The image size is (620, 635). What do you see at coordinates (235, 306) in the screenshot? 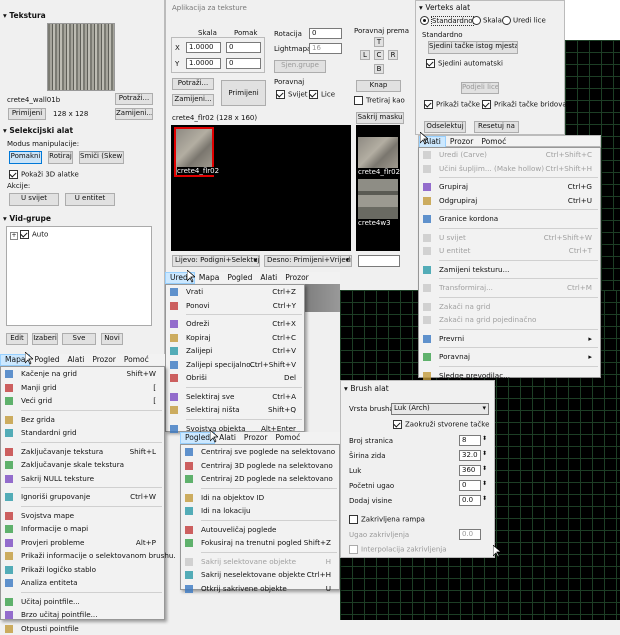
I see `menu-item-ponovi: PonoviCtrl+Y` at bounding box center [235, 306].